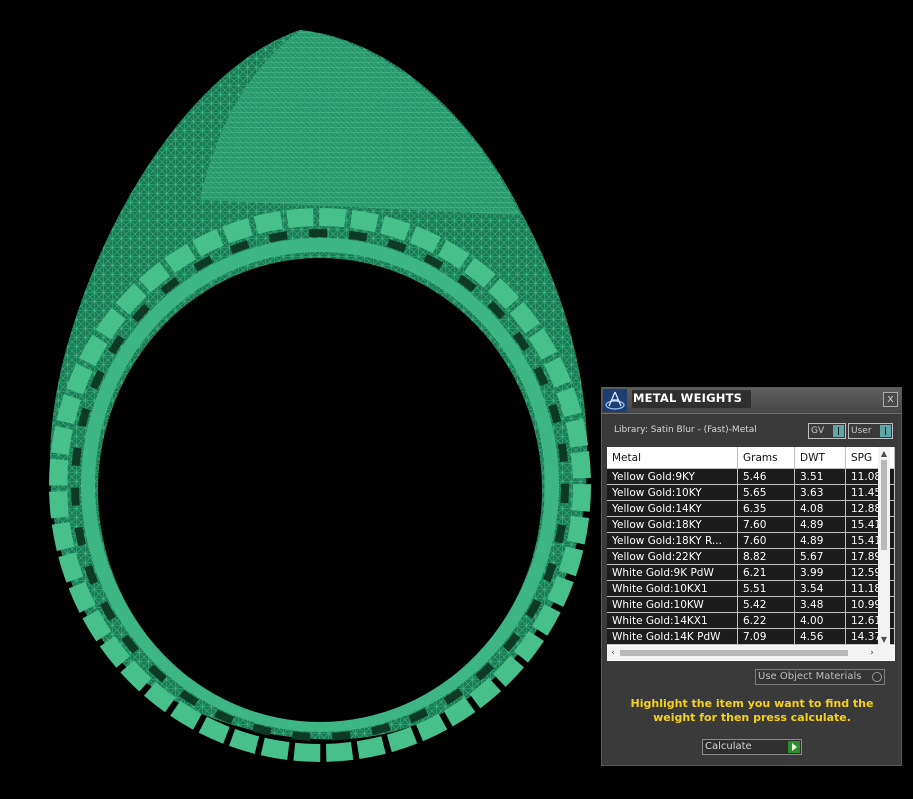 This screenshot has height=799, width=913. Describe the element at coordinates (672, 573) in the screenshot. I see `metal-cell: White Gold:9K PdW` at that location.